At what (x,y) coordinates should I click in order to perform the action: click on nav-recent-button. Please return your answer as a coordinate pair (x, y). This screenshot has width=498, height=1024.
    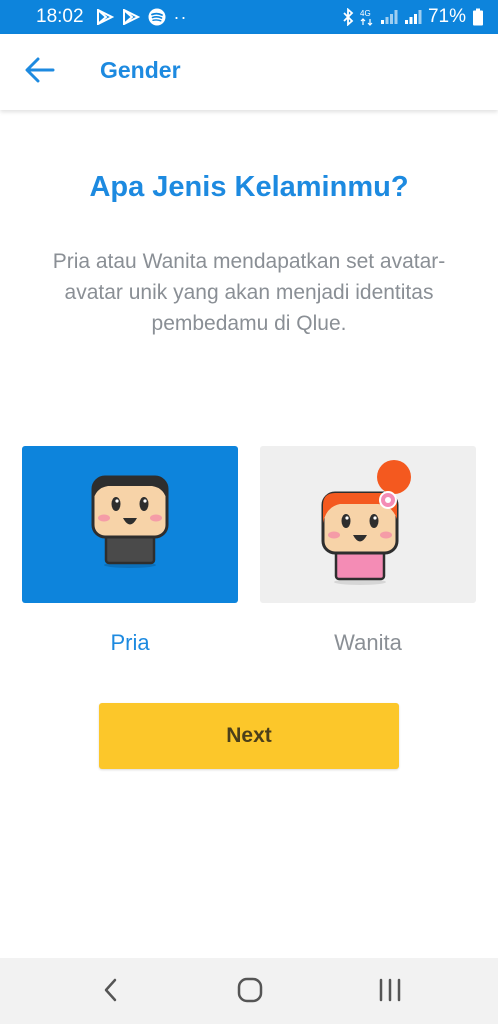
    Looking at the image, I should click on (390, 992).